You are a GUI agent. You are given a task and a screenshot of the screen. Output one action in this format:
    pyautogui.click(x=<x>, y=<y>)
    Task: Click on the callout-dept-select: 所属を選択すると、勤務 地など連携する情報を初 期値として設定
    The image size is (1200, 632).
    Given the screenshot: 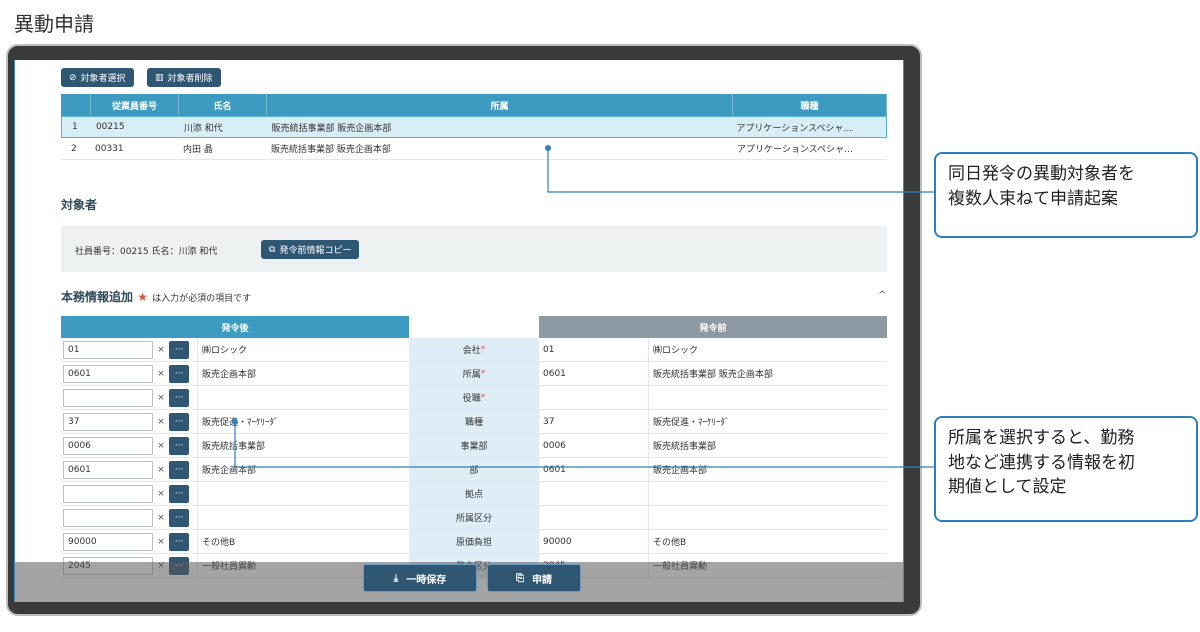 What is the action you would take?
    pyautogui.click(x=1066, y=469)
    